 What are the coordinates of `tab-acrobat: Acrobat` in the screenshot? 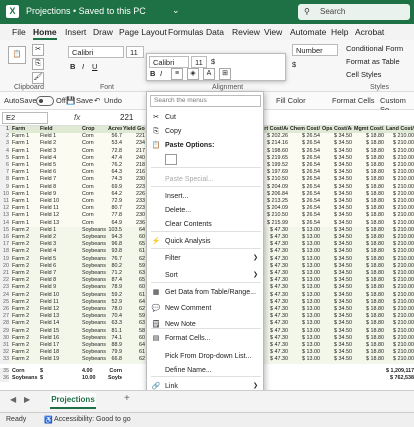 It's located at (369, 32).